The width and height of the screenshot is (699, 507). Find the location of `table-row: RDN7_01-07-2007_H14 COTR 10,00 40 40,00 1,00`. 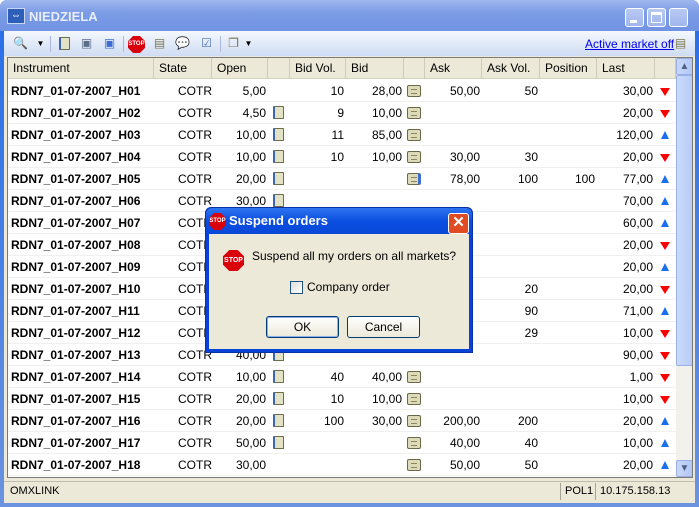

table-row: RDN7_01-07-2007_H14 COTR 10,00 40 40,00 1,00 is located at coordinates (342, 377).